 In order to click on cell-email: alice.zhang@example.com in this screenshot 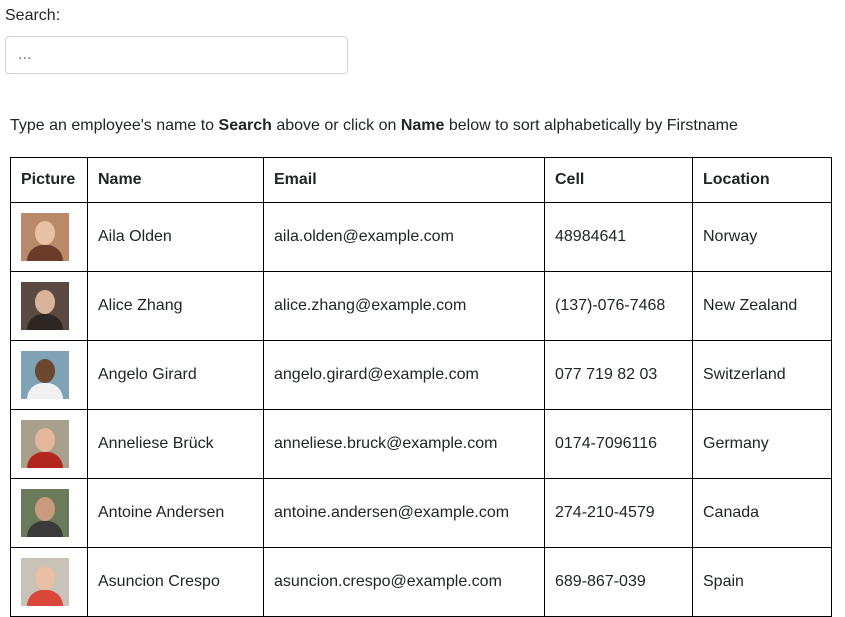, I will do `click(404, 306)`.